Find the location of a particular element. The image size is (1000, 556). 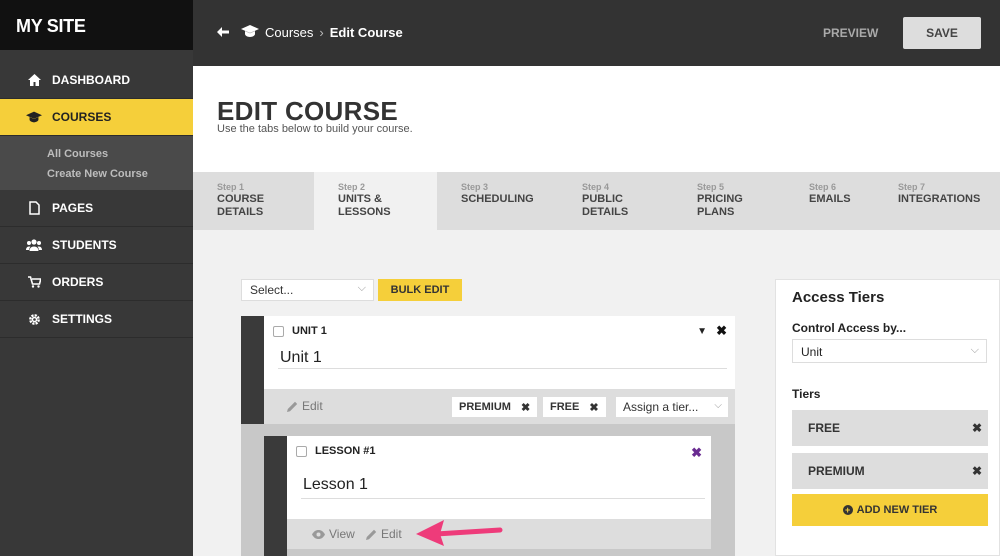

annotation-arrow-icon is located at coordinates (459, 533).